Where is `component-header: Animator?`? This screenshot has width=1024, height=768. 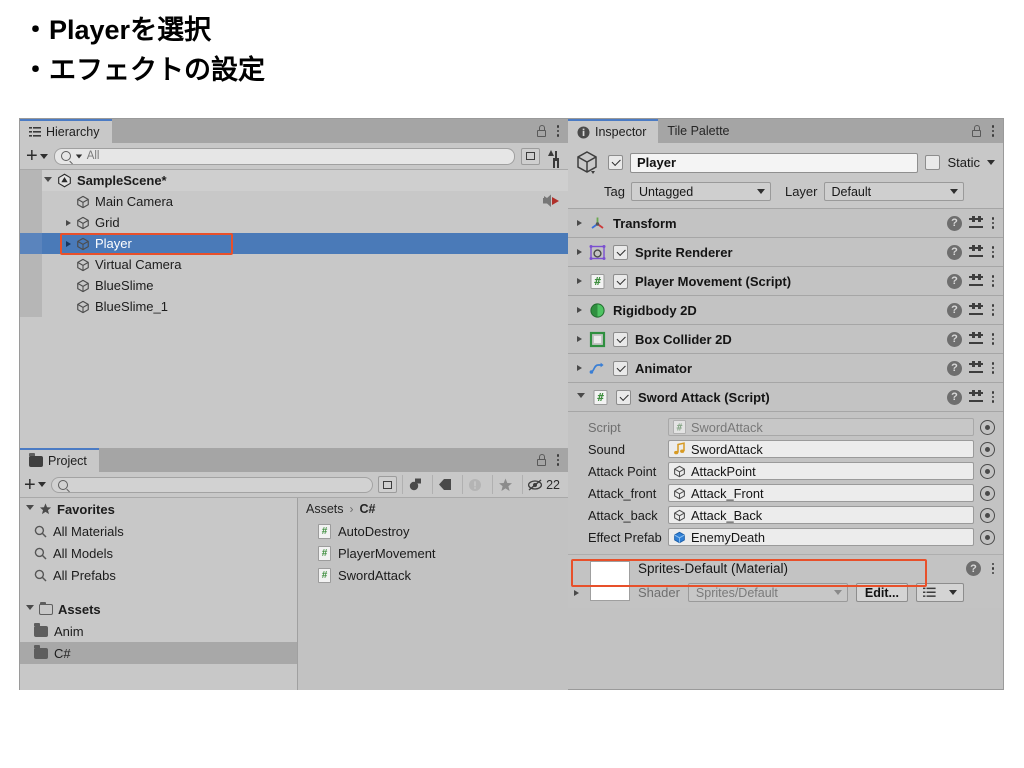 component-header: Animator? is located at coordinates (785, 368).